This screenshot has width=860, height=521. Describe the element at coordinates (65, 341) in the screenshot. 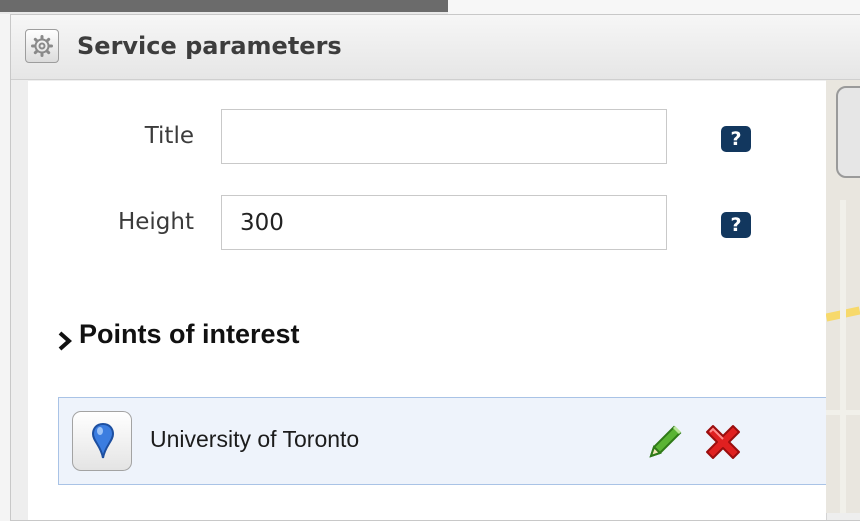

I see `chevron-right-icon` at that location.